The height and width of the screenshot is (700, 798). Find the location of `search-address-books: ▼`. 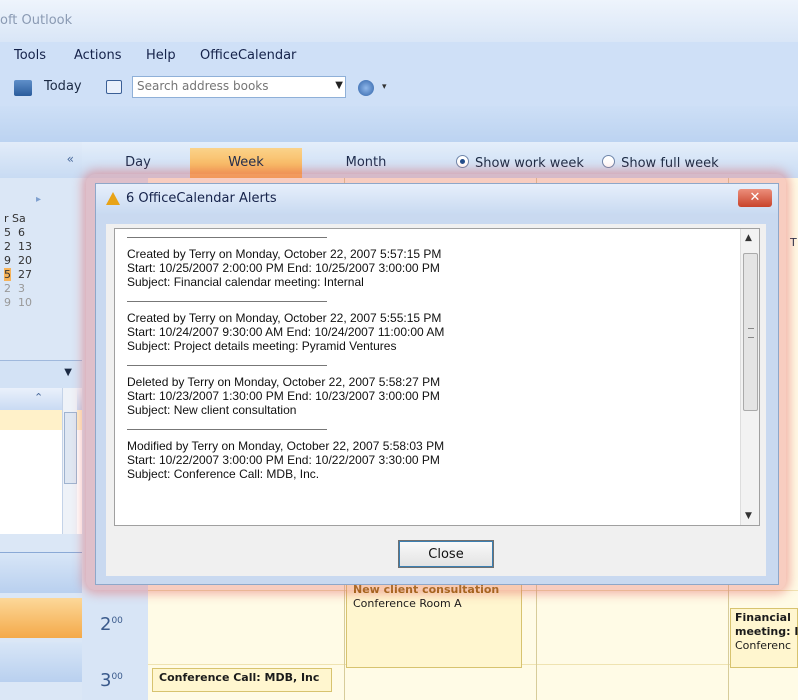

search-address-books: ▼ is located at coordinates (239, 87).